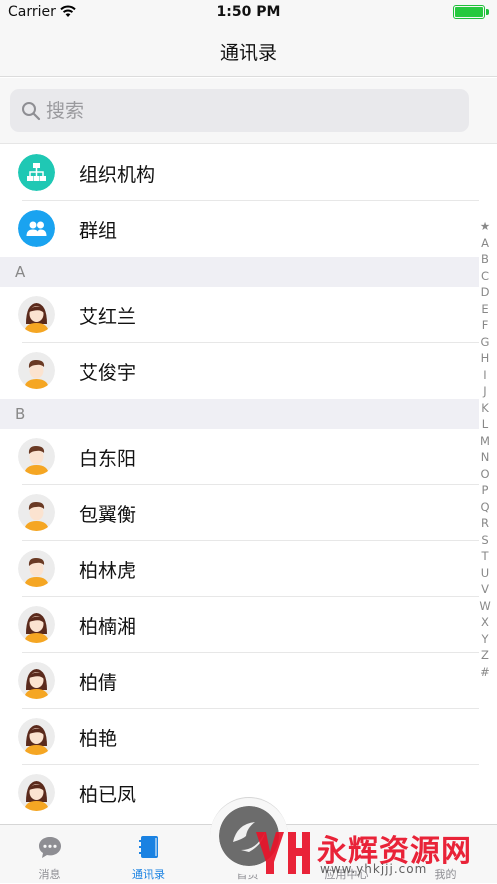 The height and width of the screenshot is (884, 497). I want to click on index-letter: L, so click(485, 424).